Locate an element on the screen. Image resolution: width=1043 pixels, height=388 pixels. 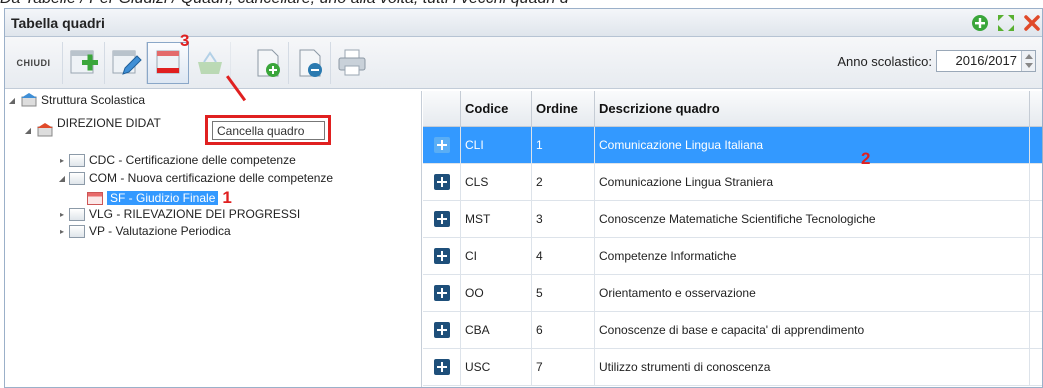
annotation-1: 1 is located at coordinates (227, 197).